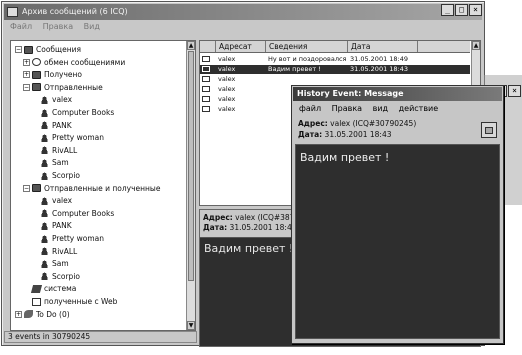 The height and width of the screenshot is (355, 522). Describe the element at coordinates (191, 325) in the screenshot. I see `scroll-down-icon: ▼` at that location.